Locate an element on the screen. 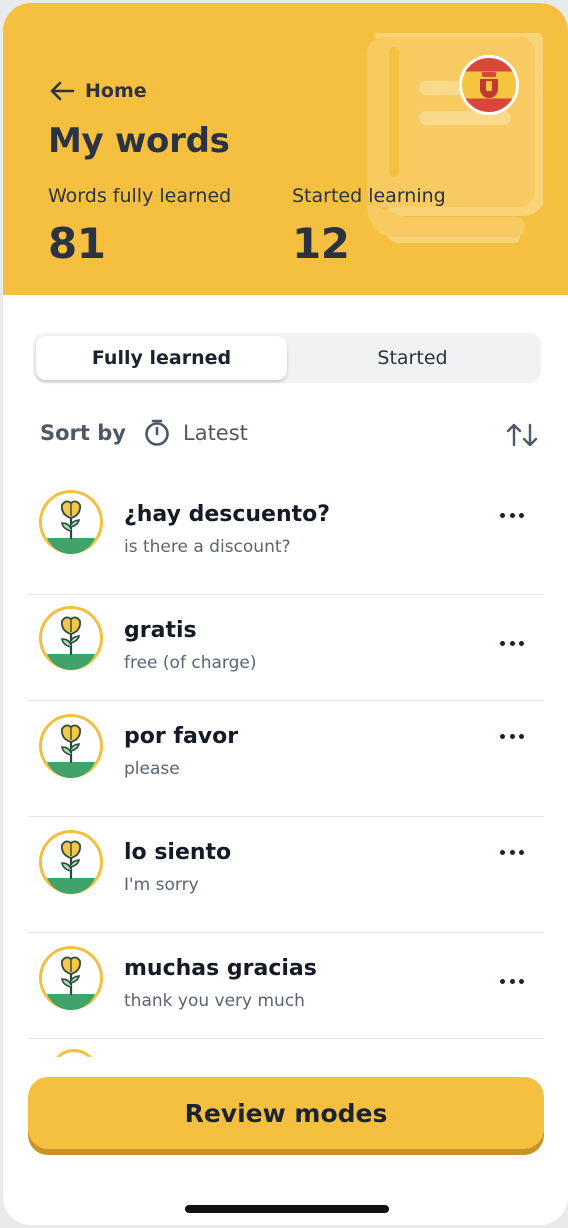  list-item: muchas gracias thank you very much is located at coordinates (286, 986).